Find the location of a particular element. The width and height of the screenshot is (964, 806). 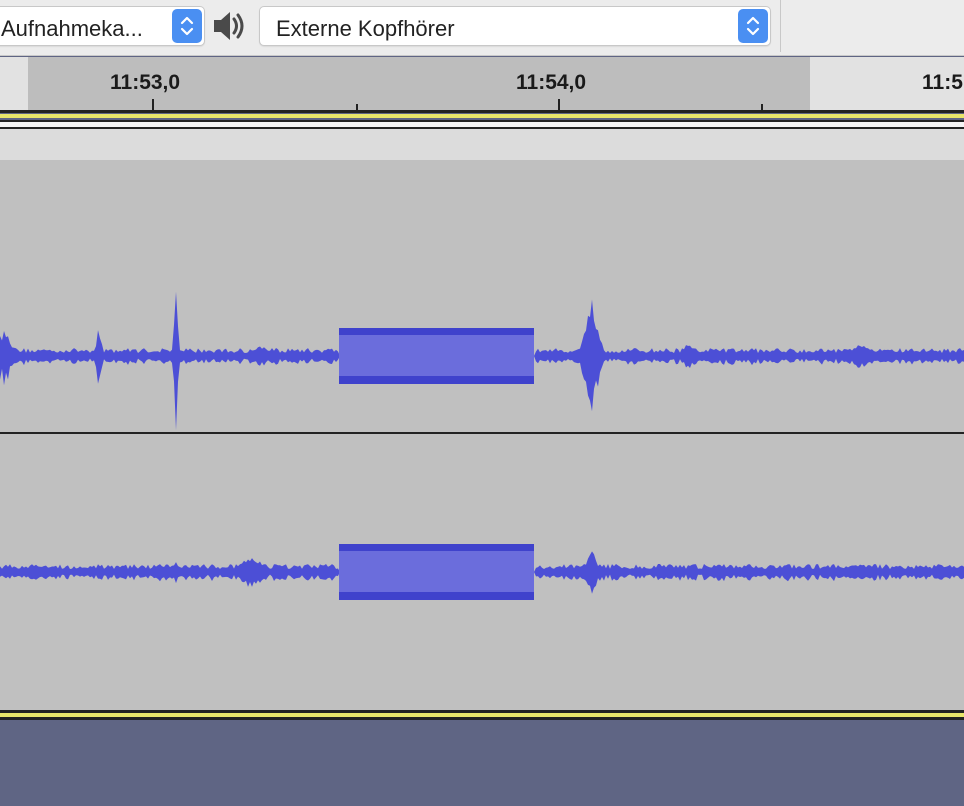

empty-track-area is located at coordinates (482, 763).